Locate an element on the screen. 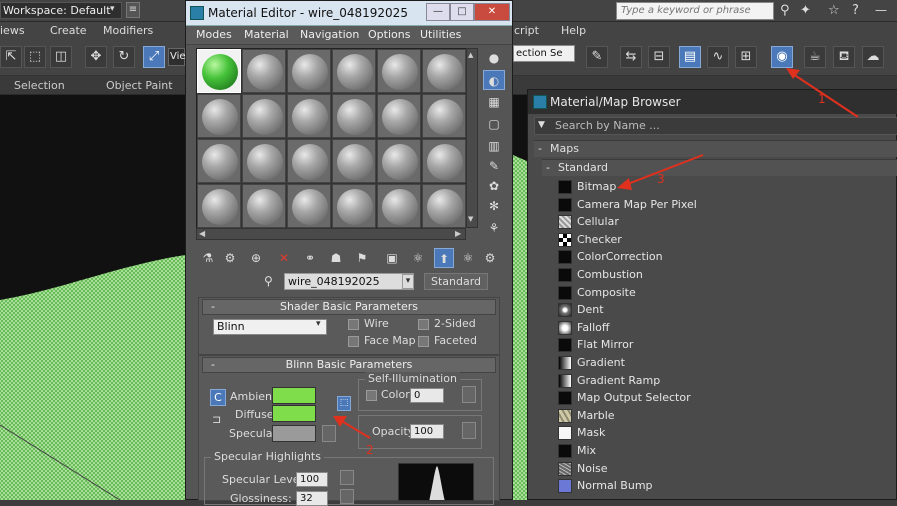 The height and width of the screenshot is (506, 897). arrow-2-head is located at coordinates (340, 421).